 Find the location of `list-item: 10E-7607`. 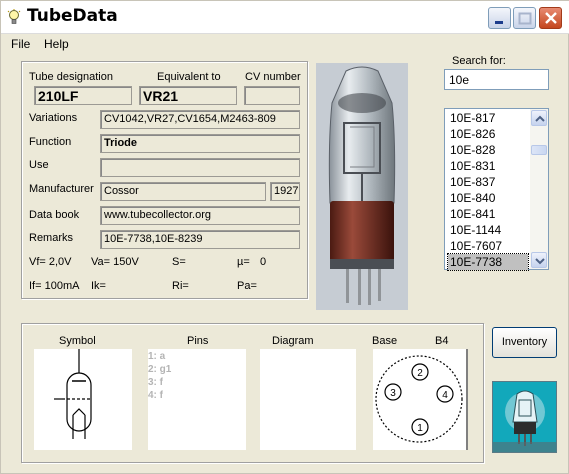

list-item: 10E-7607 is located at coordinates (488, 246).